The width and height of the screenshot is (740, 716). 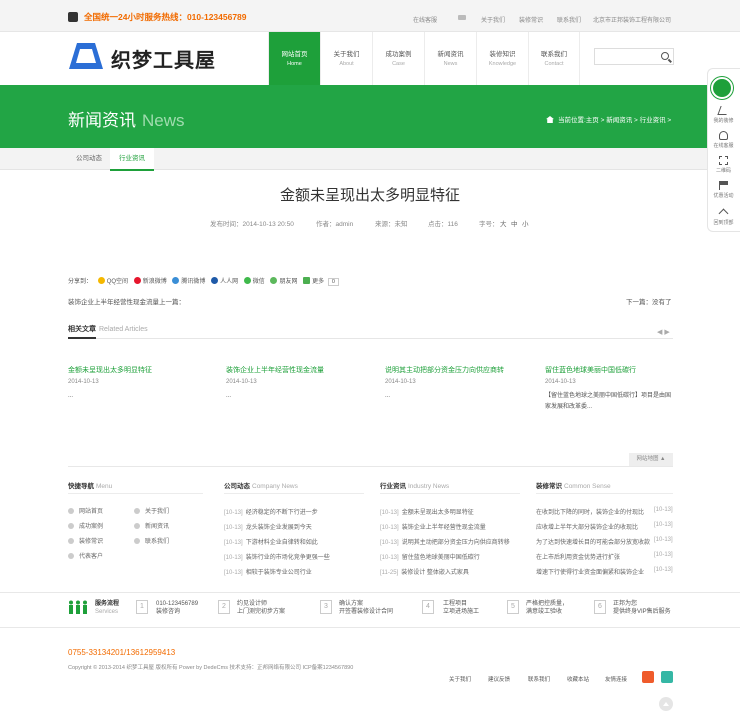 What do you see at coordinates (554, 58) in the screenshot?
I see `nav-contact: 联系我们 Contact` at bounding box center [554, 58].